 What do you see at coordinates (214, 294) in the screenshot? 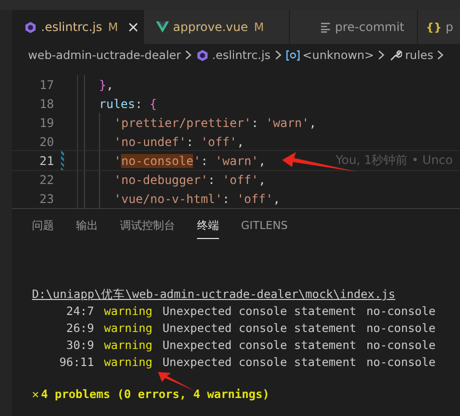
I see `file-path: D:\uniapp\优车\web-admin-uctrade-dealer\mock\index.js` at bounding box center [214, 294].